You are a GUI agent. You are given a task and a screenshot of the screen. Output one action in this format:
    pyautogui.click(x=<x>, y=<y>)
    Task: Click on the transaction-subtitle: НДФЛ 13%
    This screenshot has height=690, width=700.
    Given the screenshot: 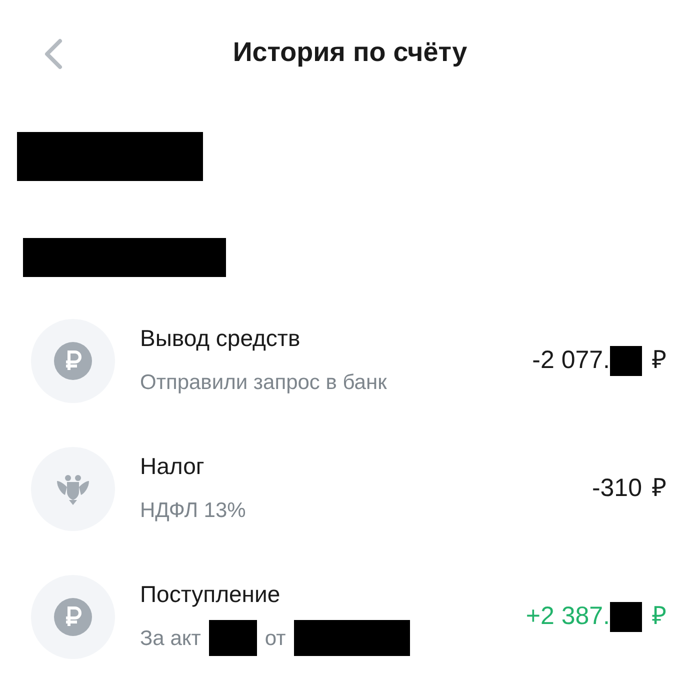 What is the action you would take?
    pyautogui.click(x=193, y=511)
    